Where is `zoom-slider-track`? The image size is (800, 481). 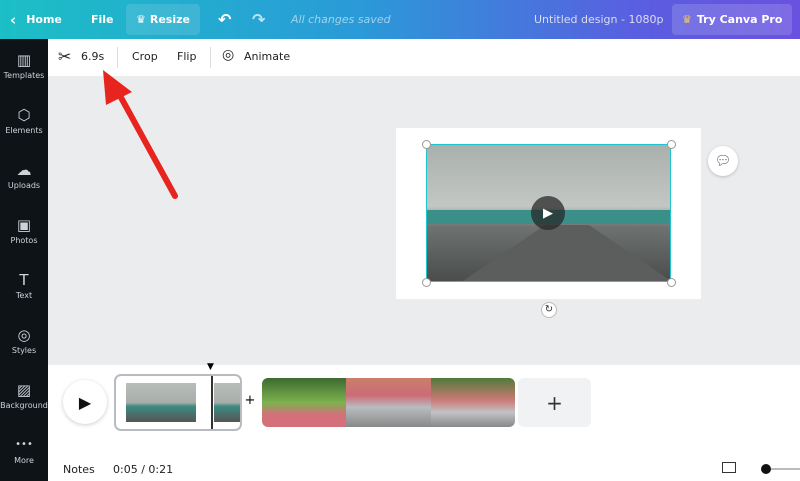 zoom-slider-track is located at coordinates (785, 469).